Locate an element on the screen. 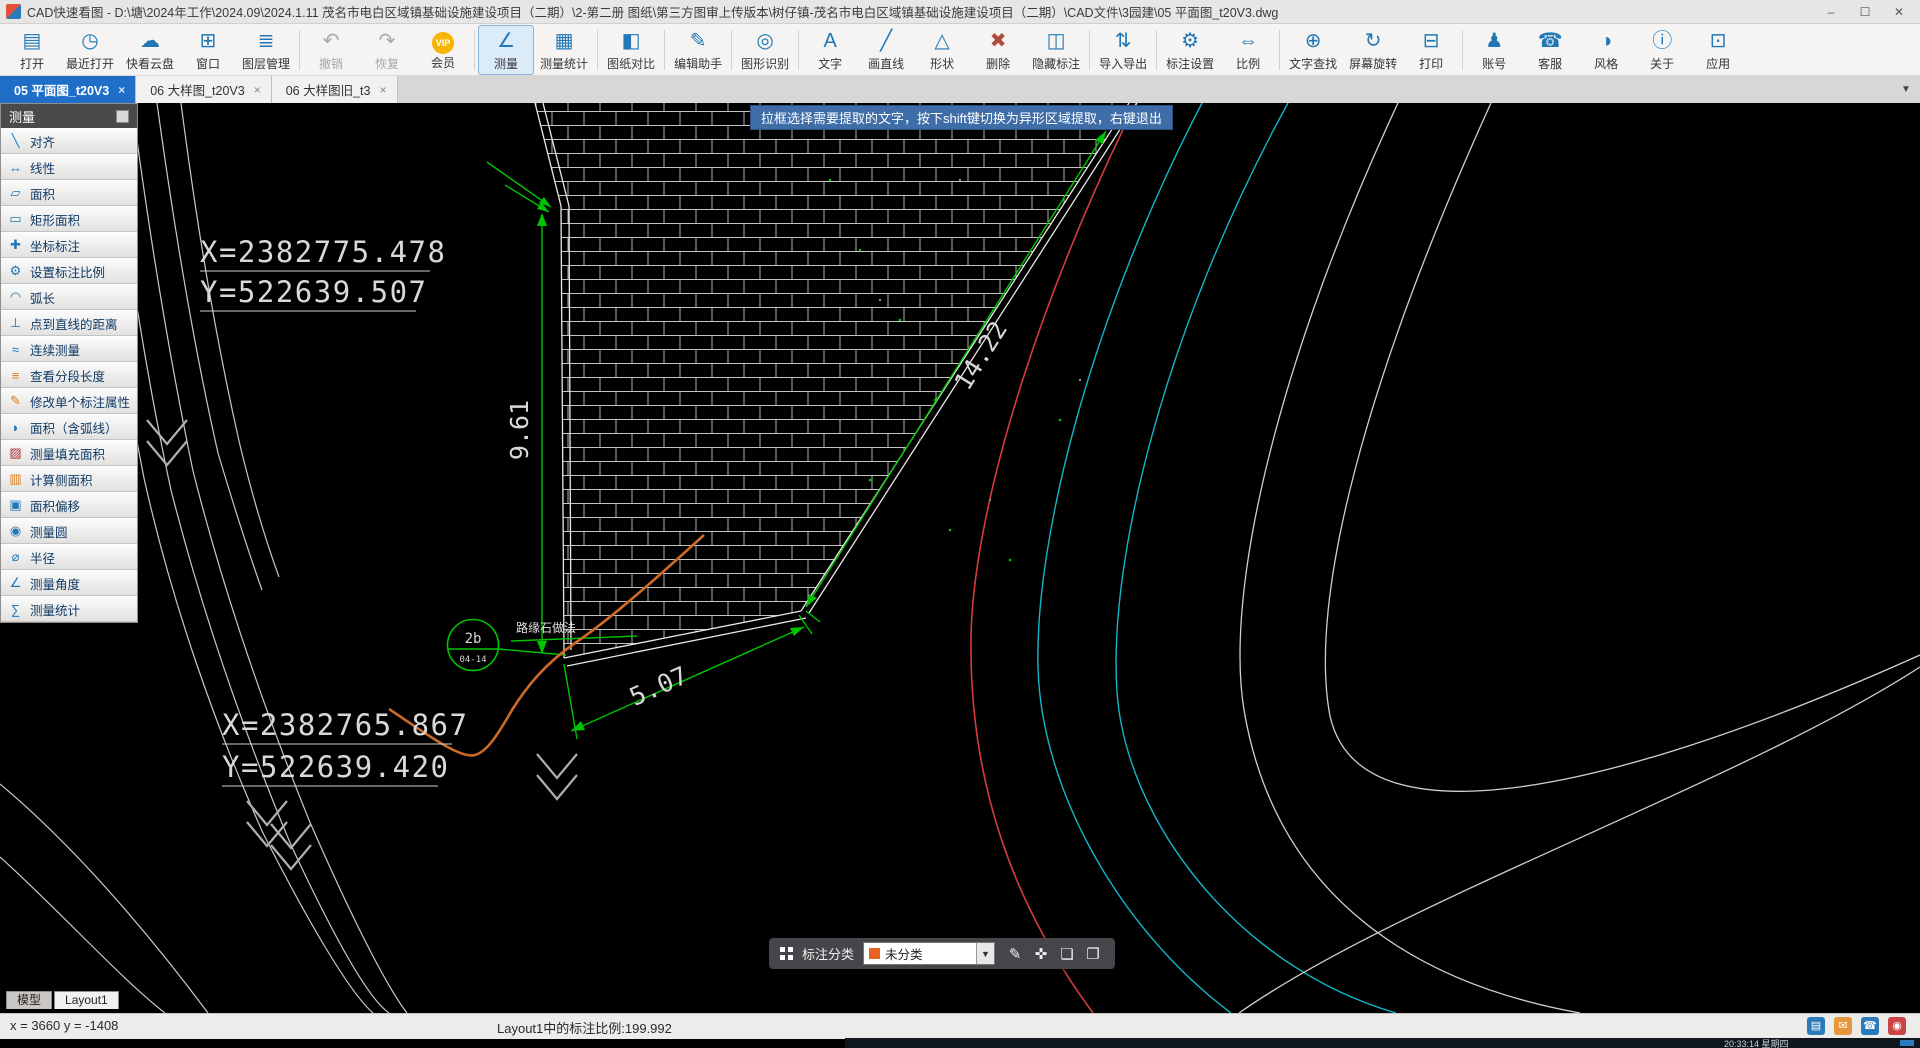  tabs-overflow-button: ▼ is located at coordinates (1906, 89).